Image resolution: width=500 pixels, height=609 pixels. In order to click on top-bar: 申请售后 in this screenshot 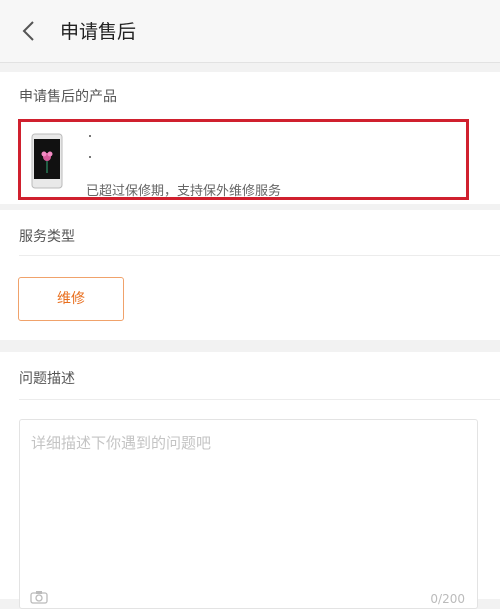, I will do `click(250, 31)`.